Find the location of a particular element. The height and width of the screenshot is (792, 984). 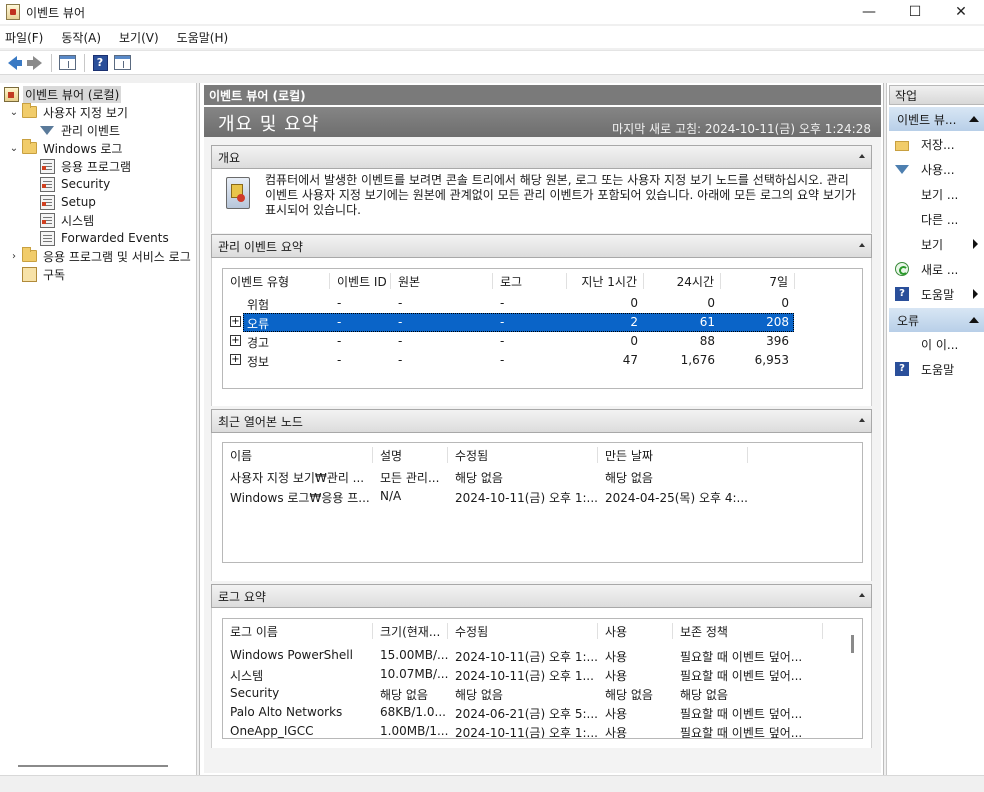

column-header: 7일 is located at coordinates (758, 281).